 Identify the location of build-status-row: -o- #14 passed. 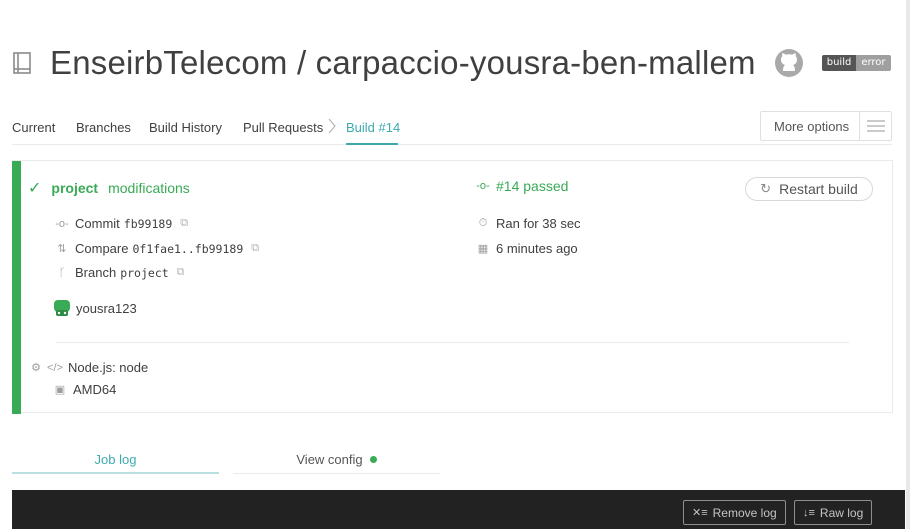
(521, 186).